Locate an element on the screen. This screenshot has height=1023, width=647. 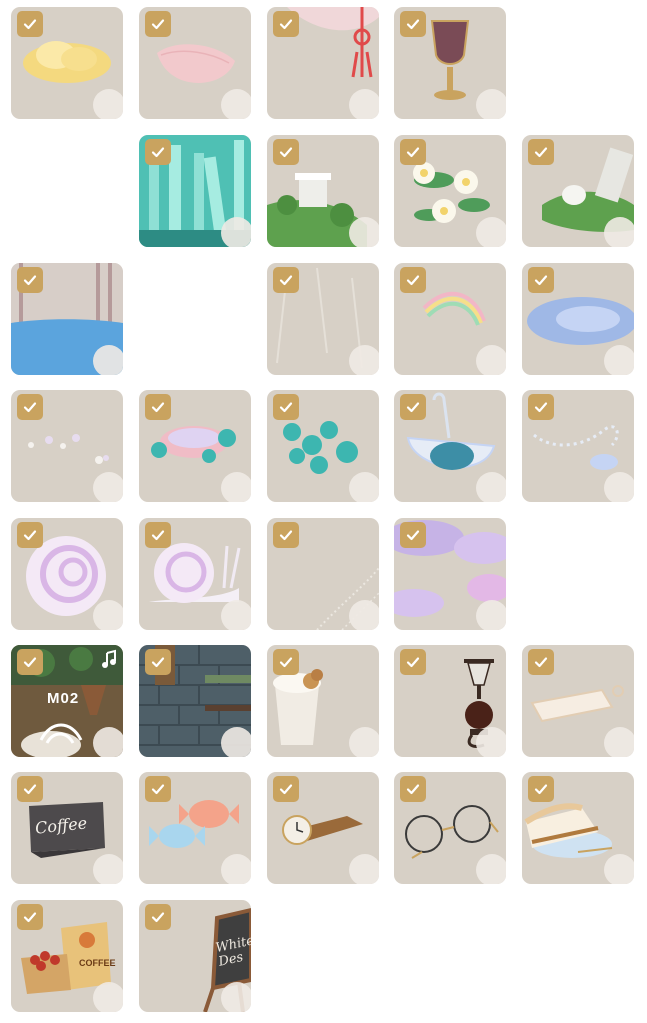
item-broken-column is located at coordinates (578, 191).